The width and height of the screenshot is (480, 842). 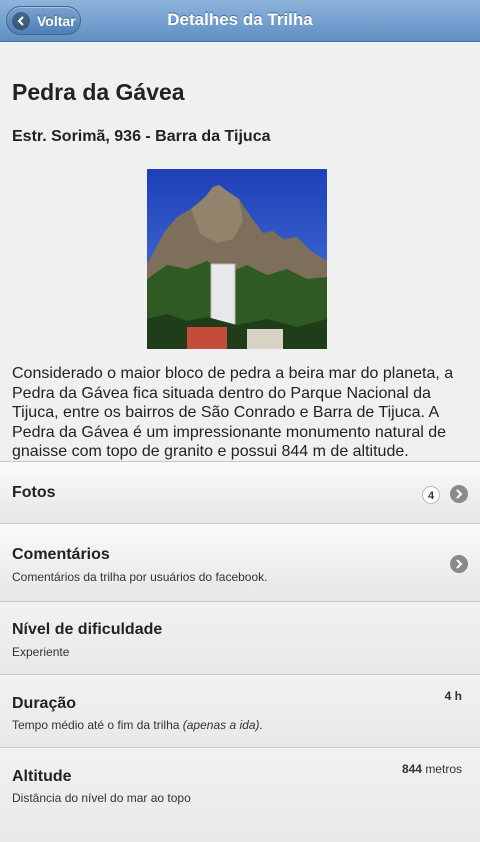 What do you see at coordinates (237, 259) in the screenshot?
I see `trail-photo` at bounding box center [237, 259].